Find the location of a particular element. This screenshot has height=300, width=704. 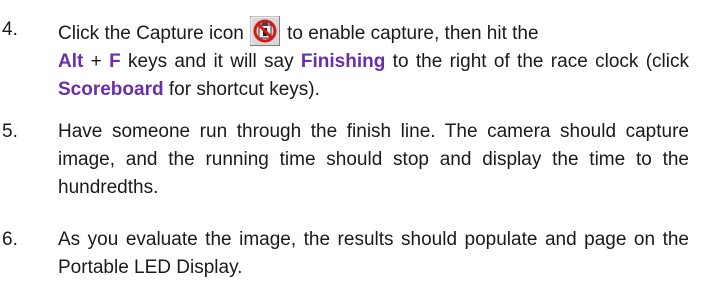

step-text-part: Click the Capture icon is located at coordinates (151, 33).